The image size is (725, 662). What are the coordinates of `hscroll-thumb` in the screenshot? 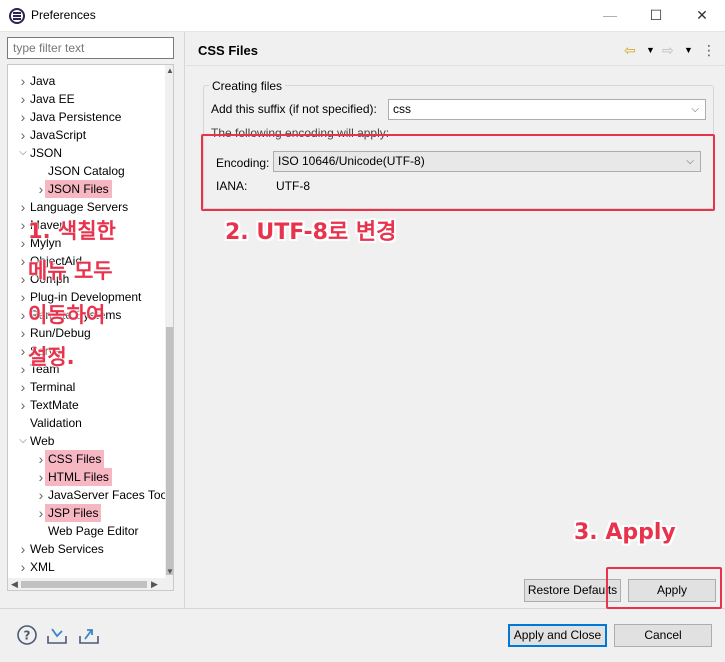 It's located at (84, 584).